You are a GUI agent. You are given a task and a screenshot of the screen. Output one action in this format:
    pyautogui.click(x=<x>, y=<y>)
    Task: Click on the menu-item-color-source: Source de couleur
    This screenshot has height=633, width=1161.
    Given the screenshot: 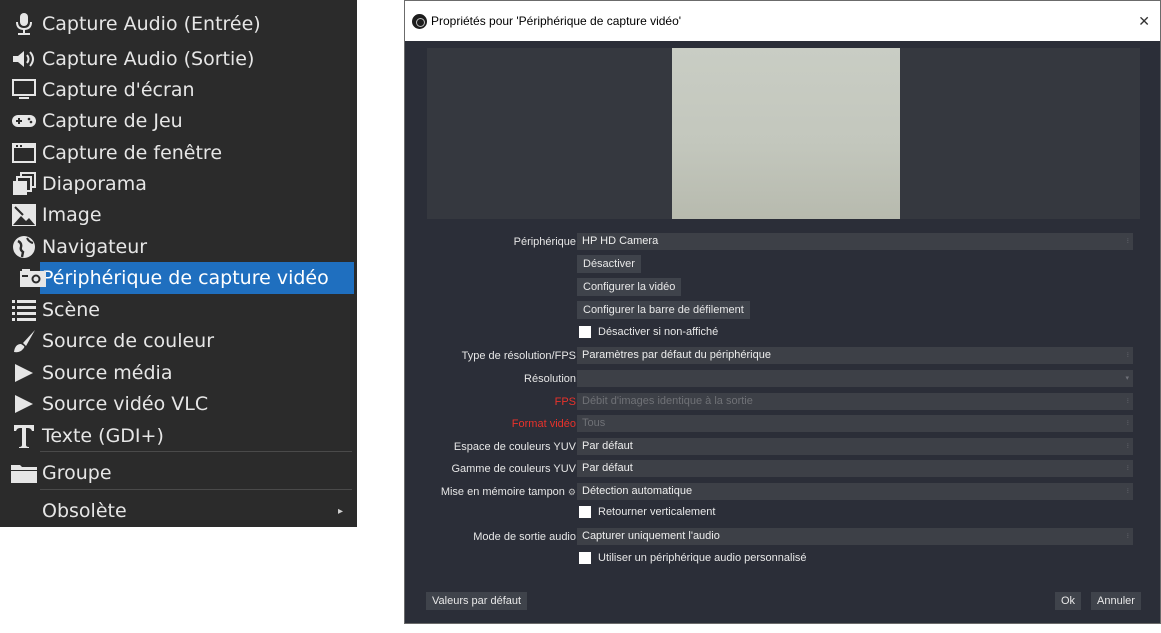 What is the action you would take?
    pyautogui.click(x=178, y=341)
    